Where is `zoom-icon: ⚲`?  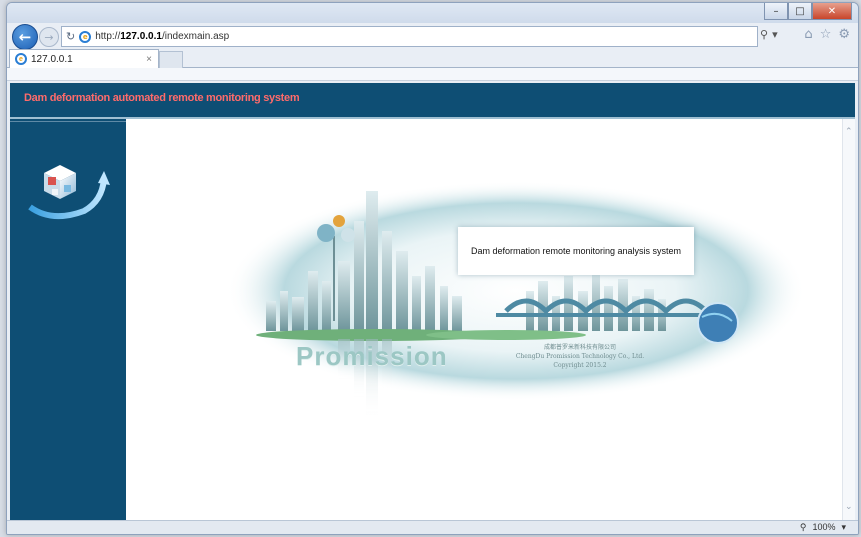 zoom-icon: ⚲ is located at coordinates (803, 527).